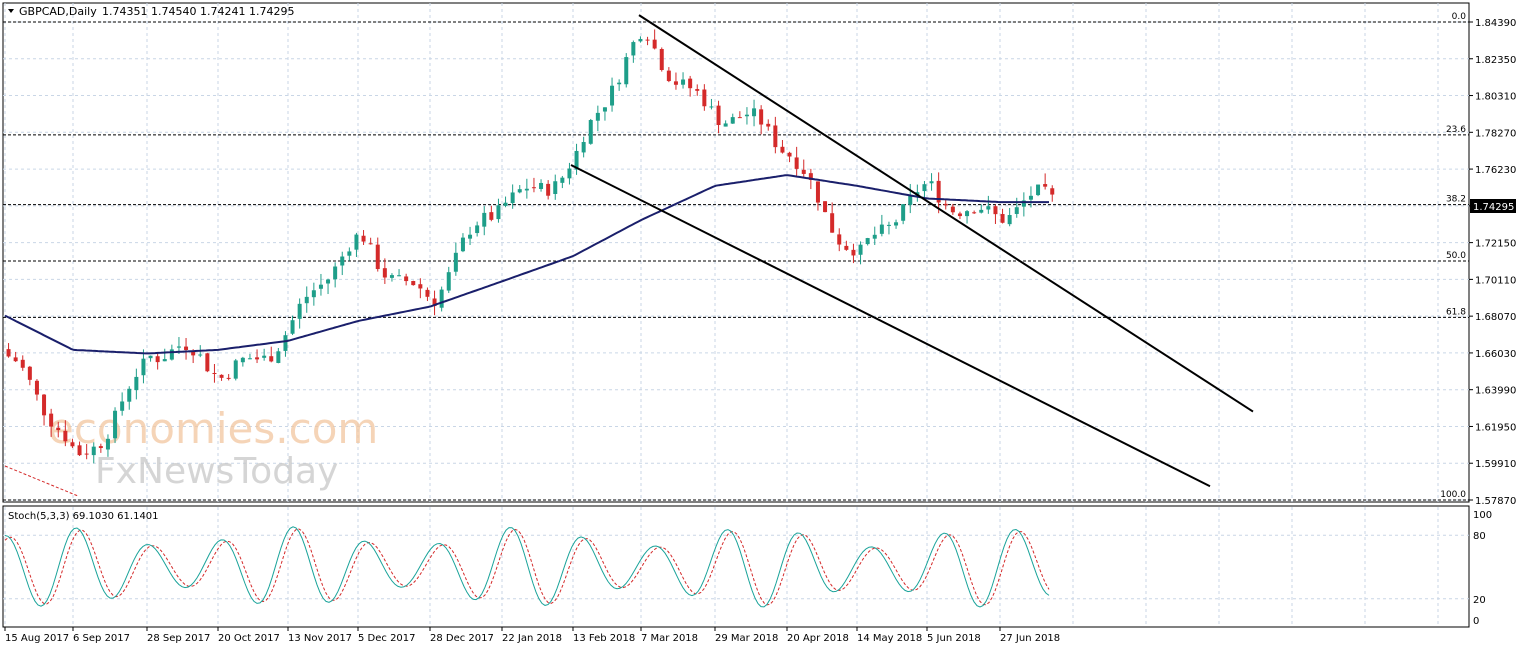 Image resolution: width=1516 pixels, height=654 pixels. Describe the element at coordinates (1495, 391) in the screenshot. I see `price-tick-label: 1.63990` at that location.